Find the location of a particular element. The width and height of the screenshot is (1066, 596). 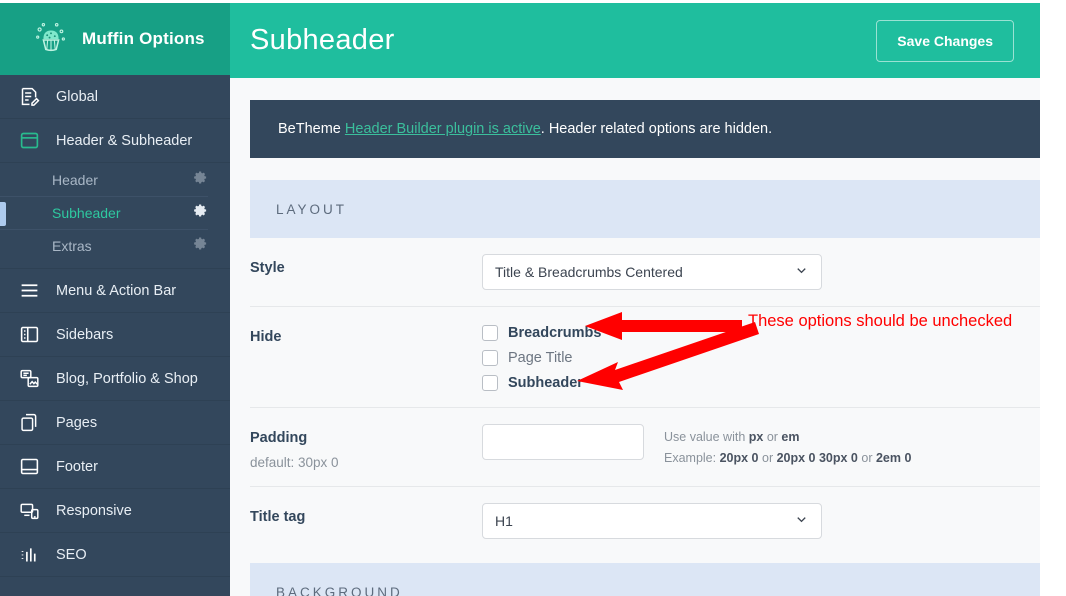

sidebar-layout-icon is located at coordinates (29, 335).